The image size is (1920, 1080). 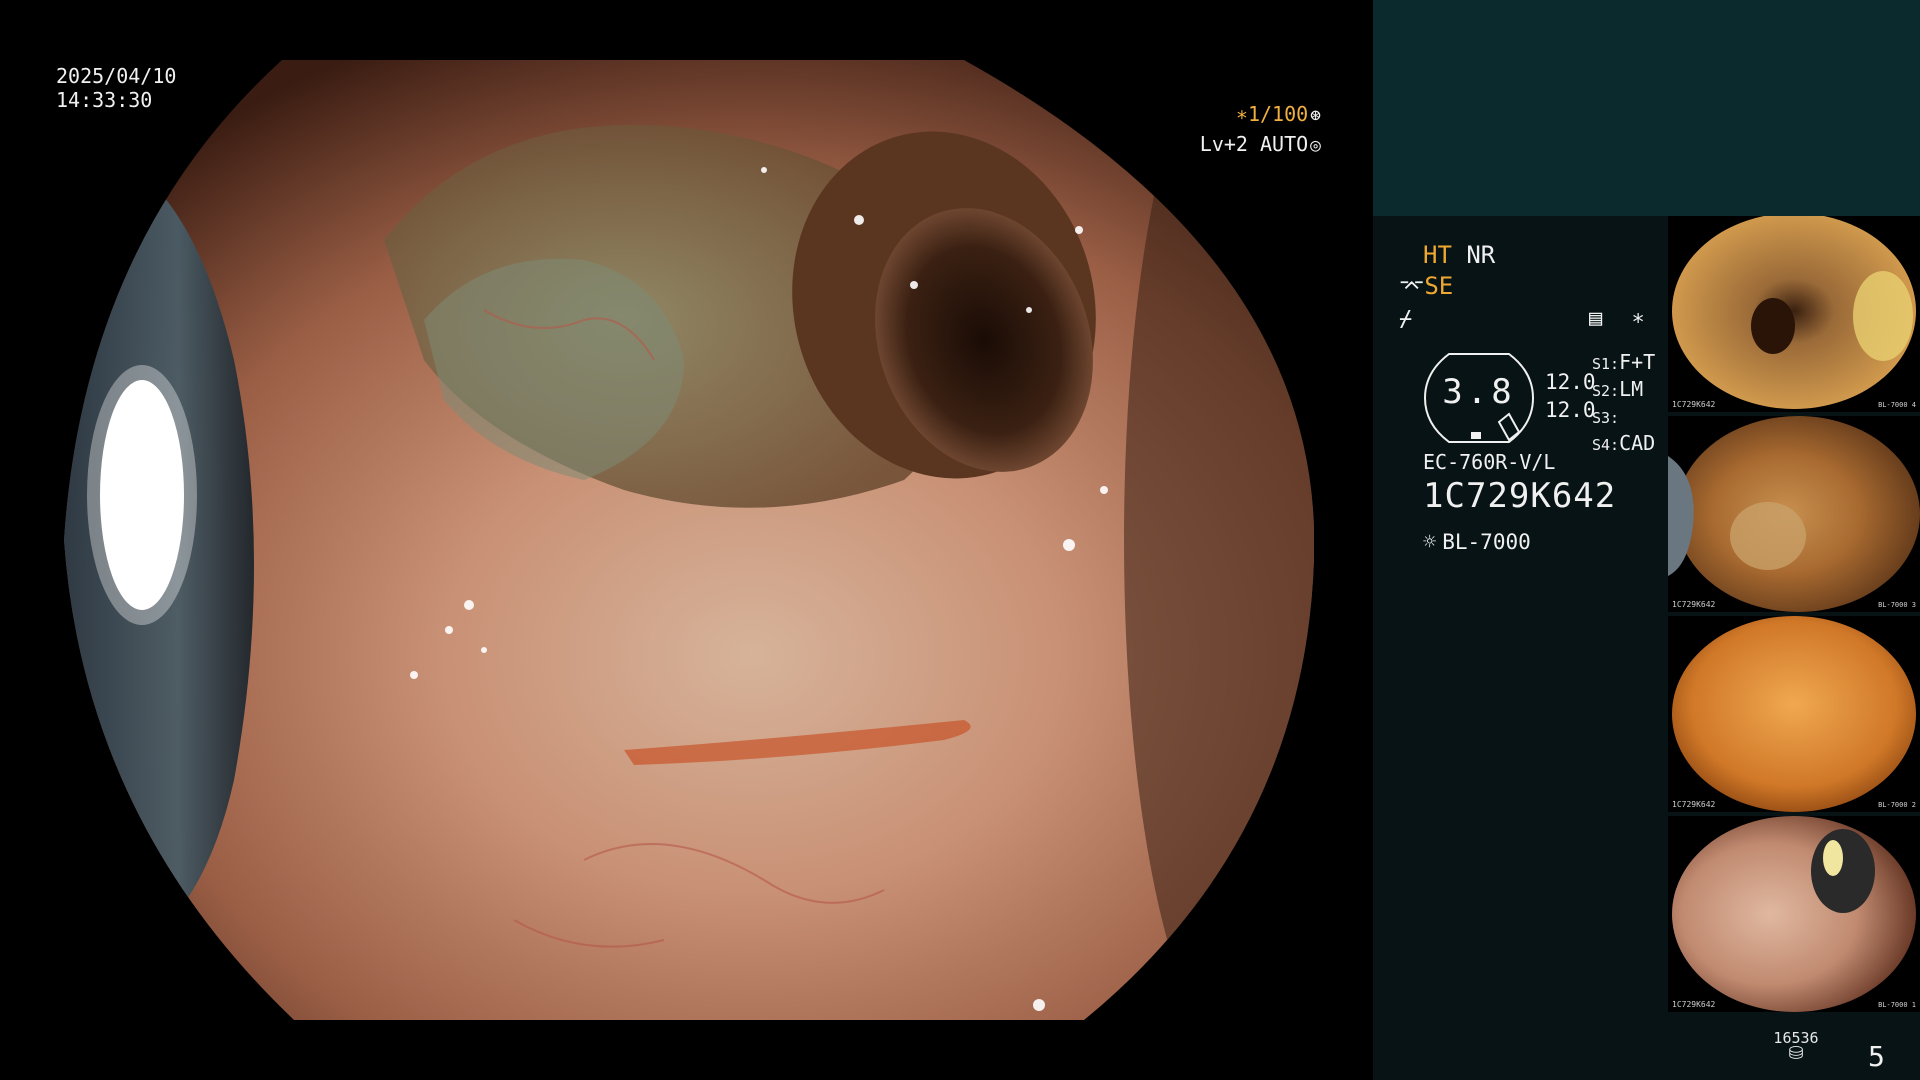 I want to click on thumbnail-meta: BL-7000 3, so click(x=1897, y=605).